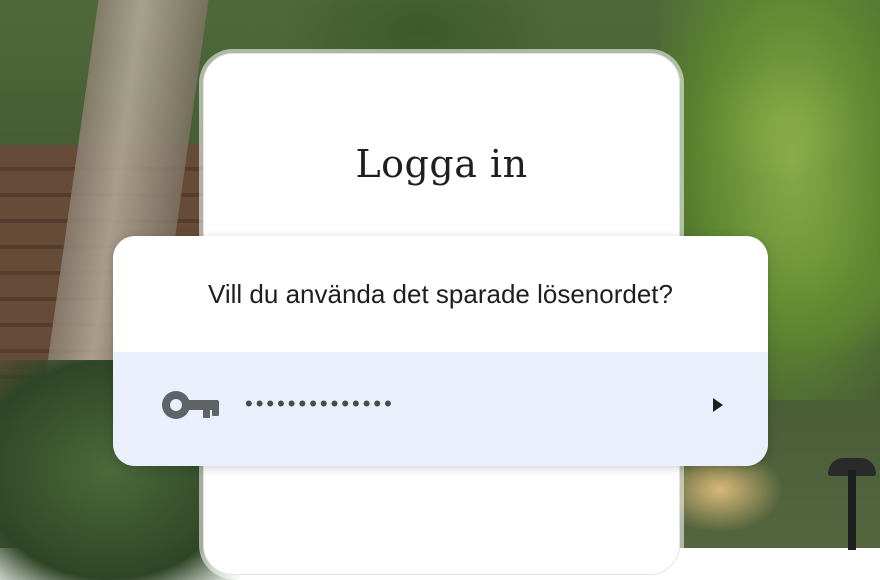 The image size is (880, 580). What do you see at coordinates (190, 405) in the screenshot?
I see `key-icon` at bounding box center [190, 405].